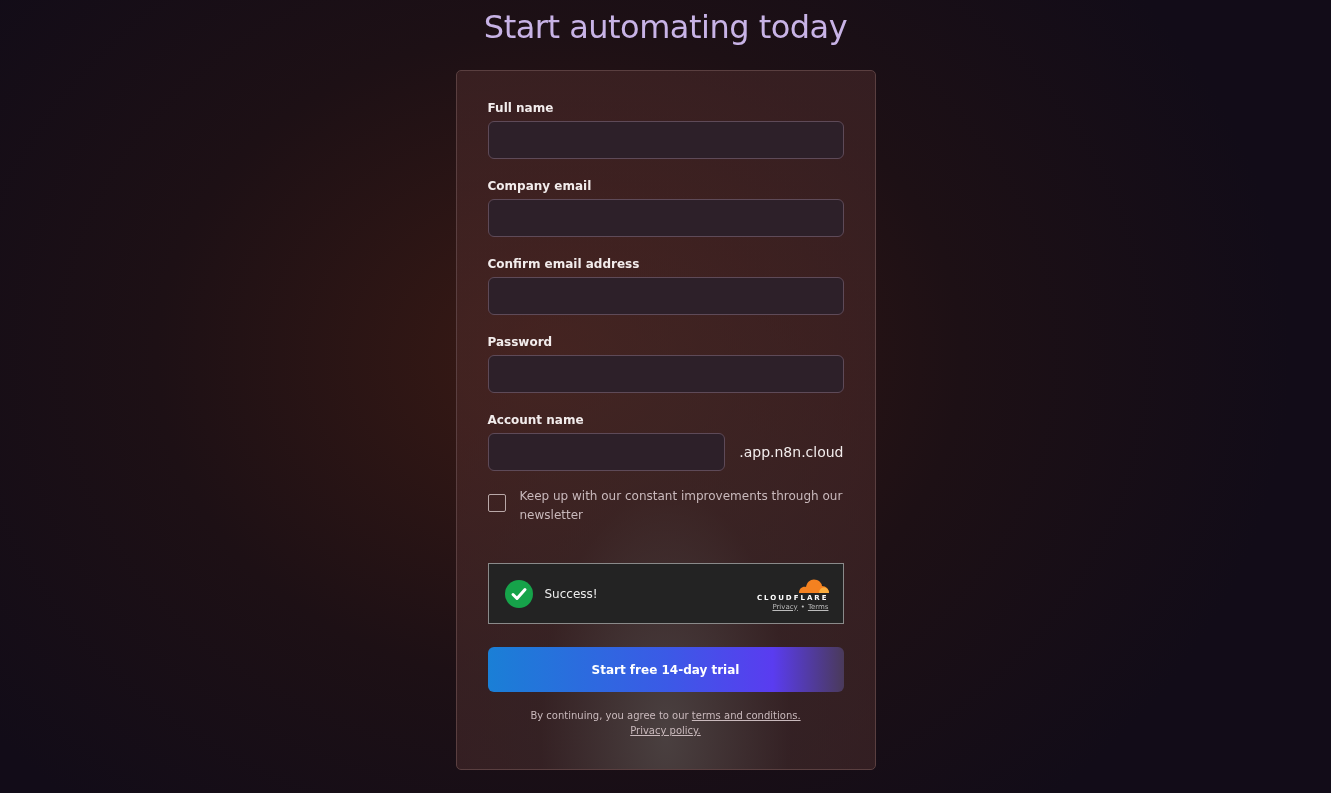  What do you see at coordinates (564, 264) in the screenshot?
I see `field-label: Confirm email address` at bounding box center [564, 264].